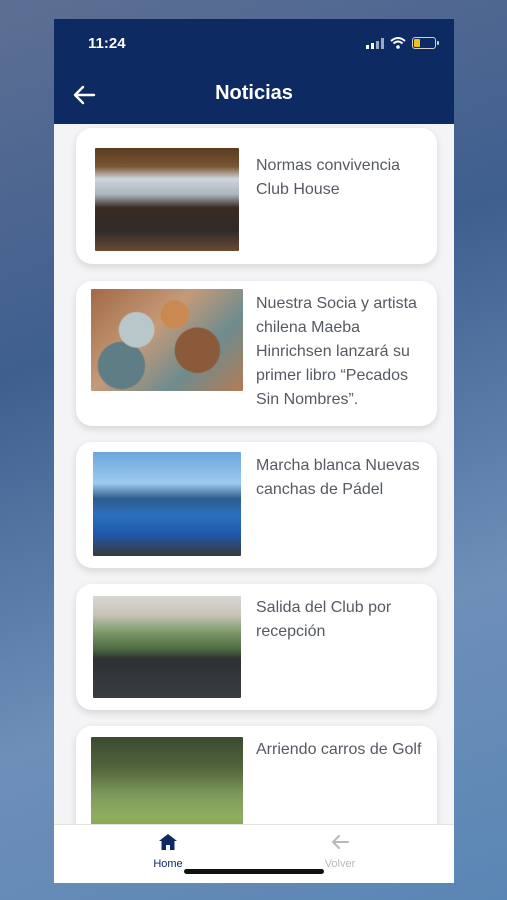 The width and height of the screenshot is (507, 900). What do you see at coordinates (254, 853) in the screenshot?
I see `bottom-tab-bar: Home Volver` at bounding box center [254, 853].